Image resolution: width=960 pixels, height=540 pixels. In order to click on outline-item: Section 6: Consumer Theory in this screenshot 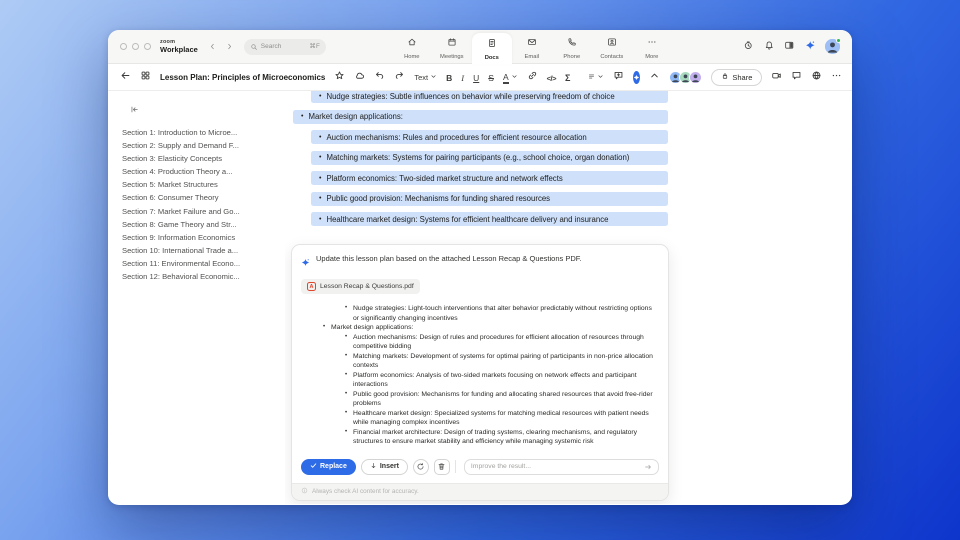, I will do `click(200, 197)`.